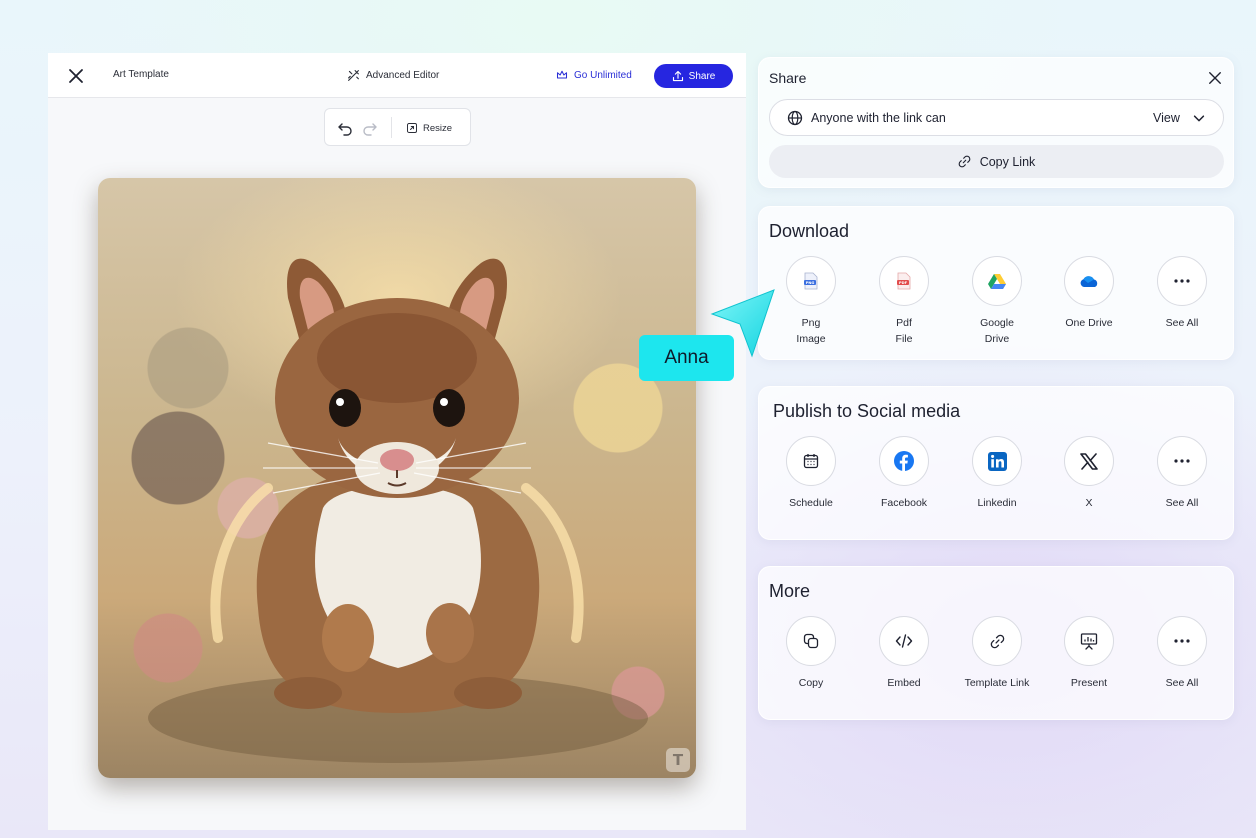  Describe the element at coordinates (677, 76) in the screenshot. I see `upload-icon` at that location.